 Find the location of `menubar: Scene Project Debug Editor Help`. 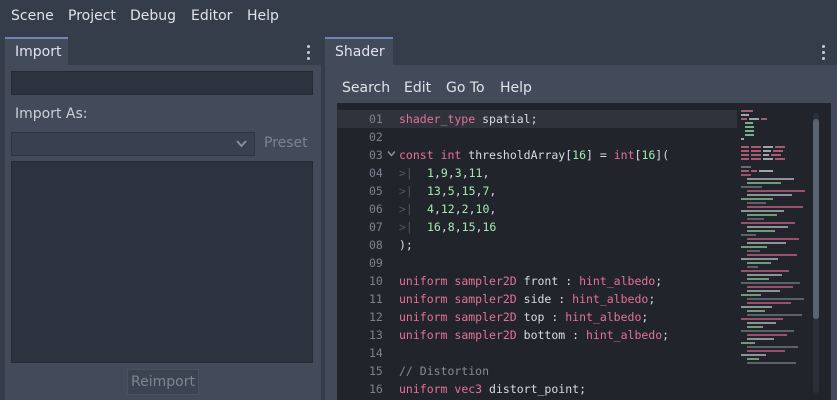

menubar: Scene Project Debug Editor Help is located at coordinates (418, 17).